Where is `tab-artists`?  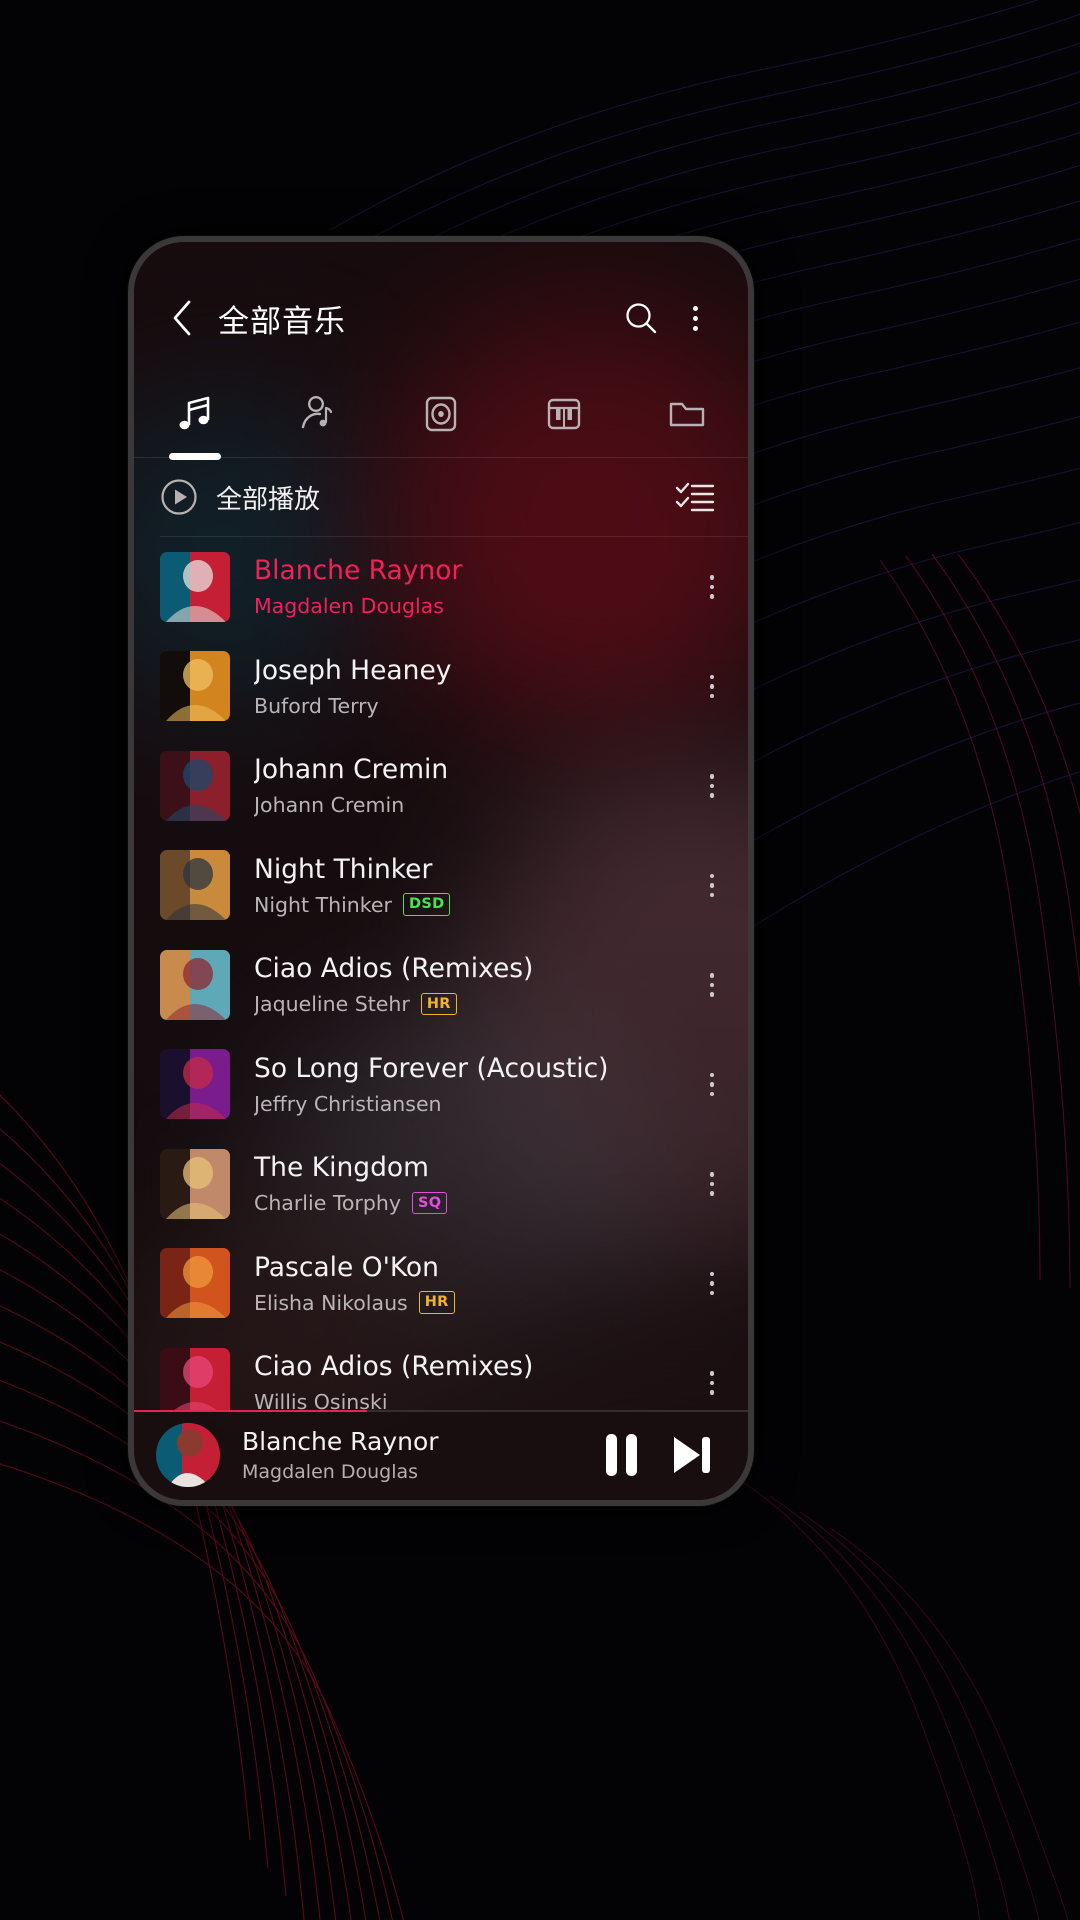
tab-artists is located at coordinates (318, 414).